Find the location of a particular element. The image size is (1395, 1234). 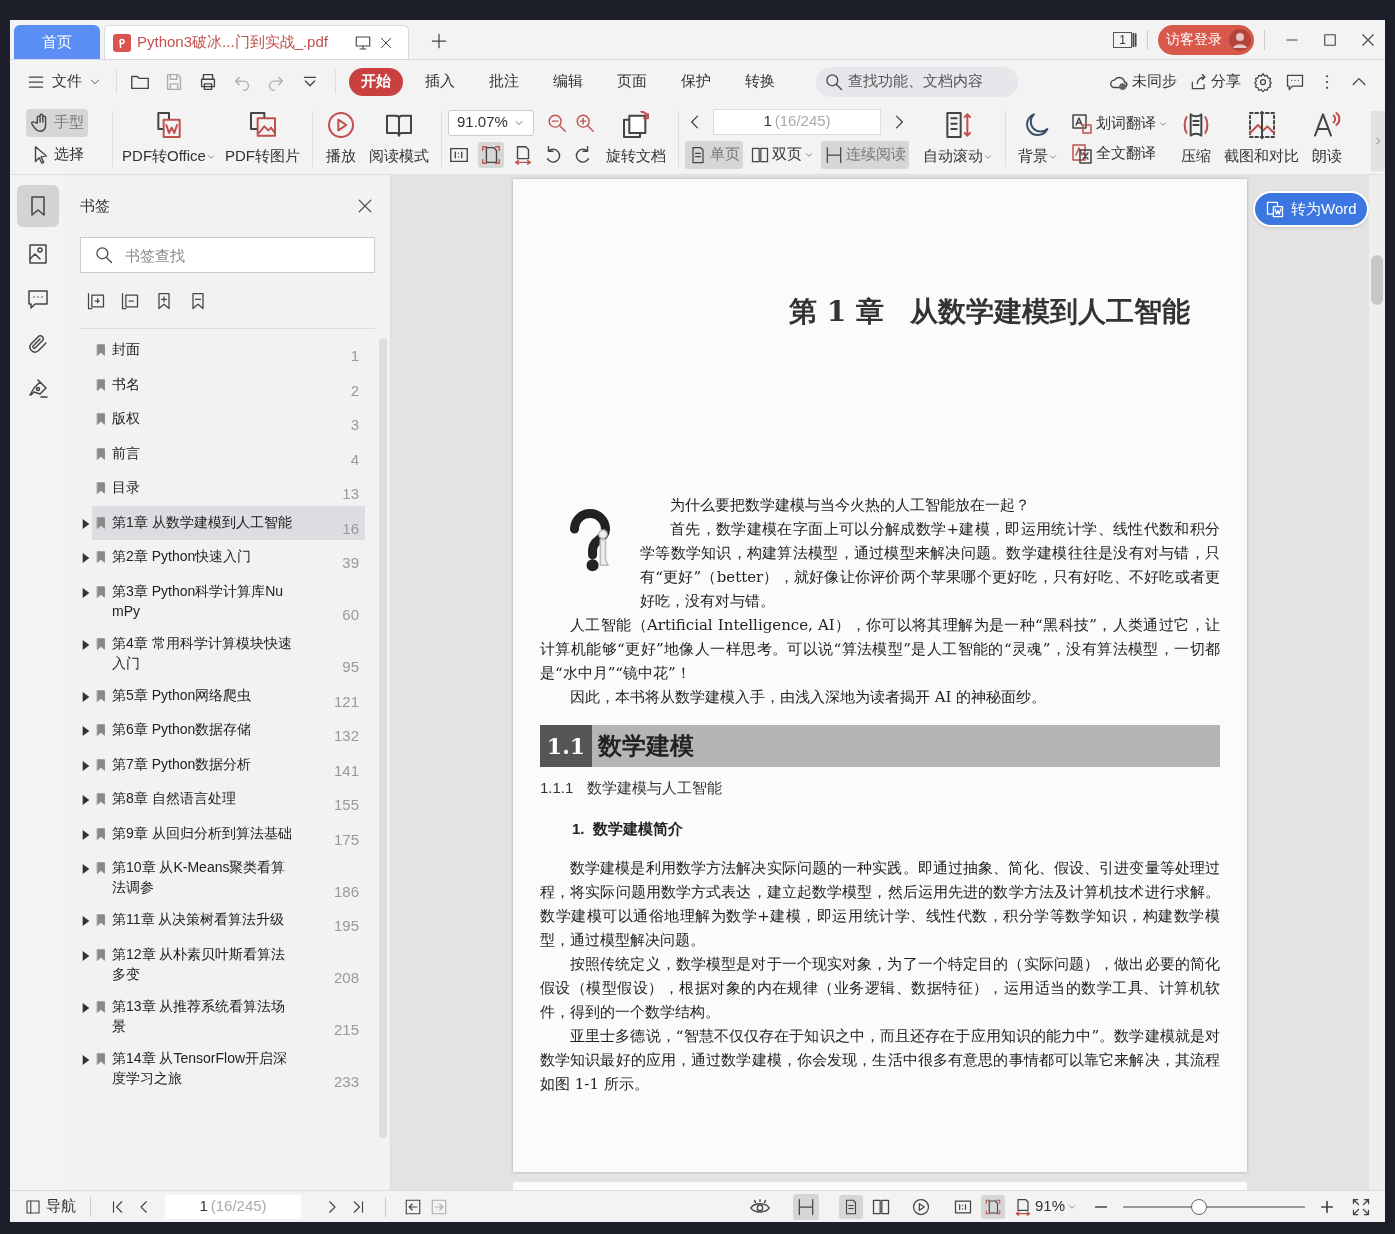

fit-width-icon is located at coordinates (523, 154).